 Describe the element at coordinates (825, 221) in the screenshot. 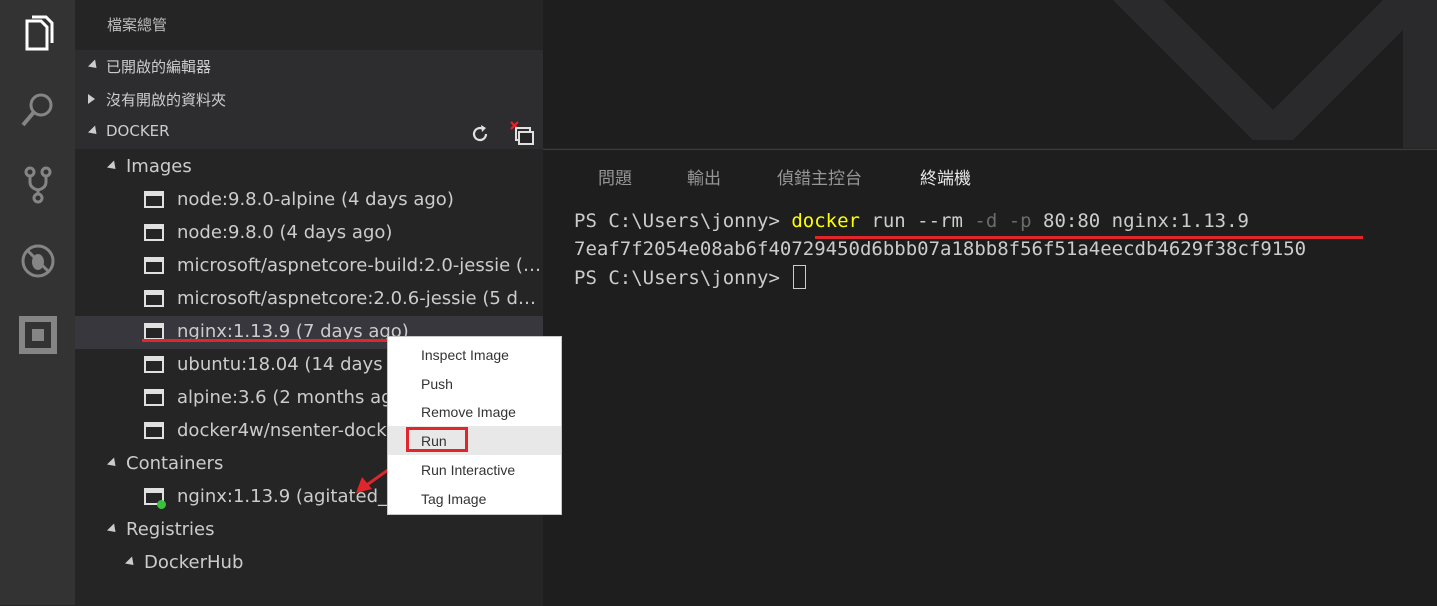

I see `terminal-keyword: docker` at that location.